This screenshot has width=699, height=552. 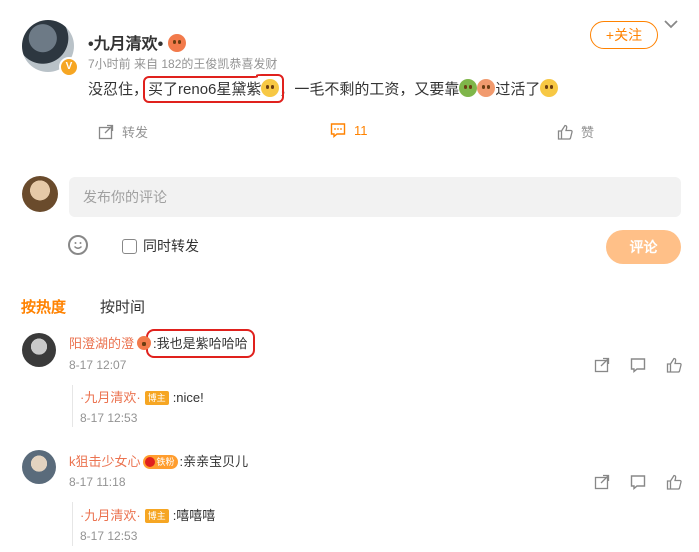 I want to click on like-button: 赞, so click(x=575, y=131).